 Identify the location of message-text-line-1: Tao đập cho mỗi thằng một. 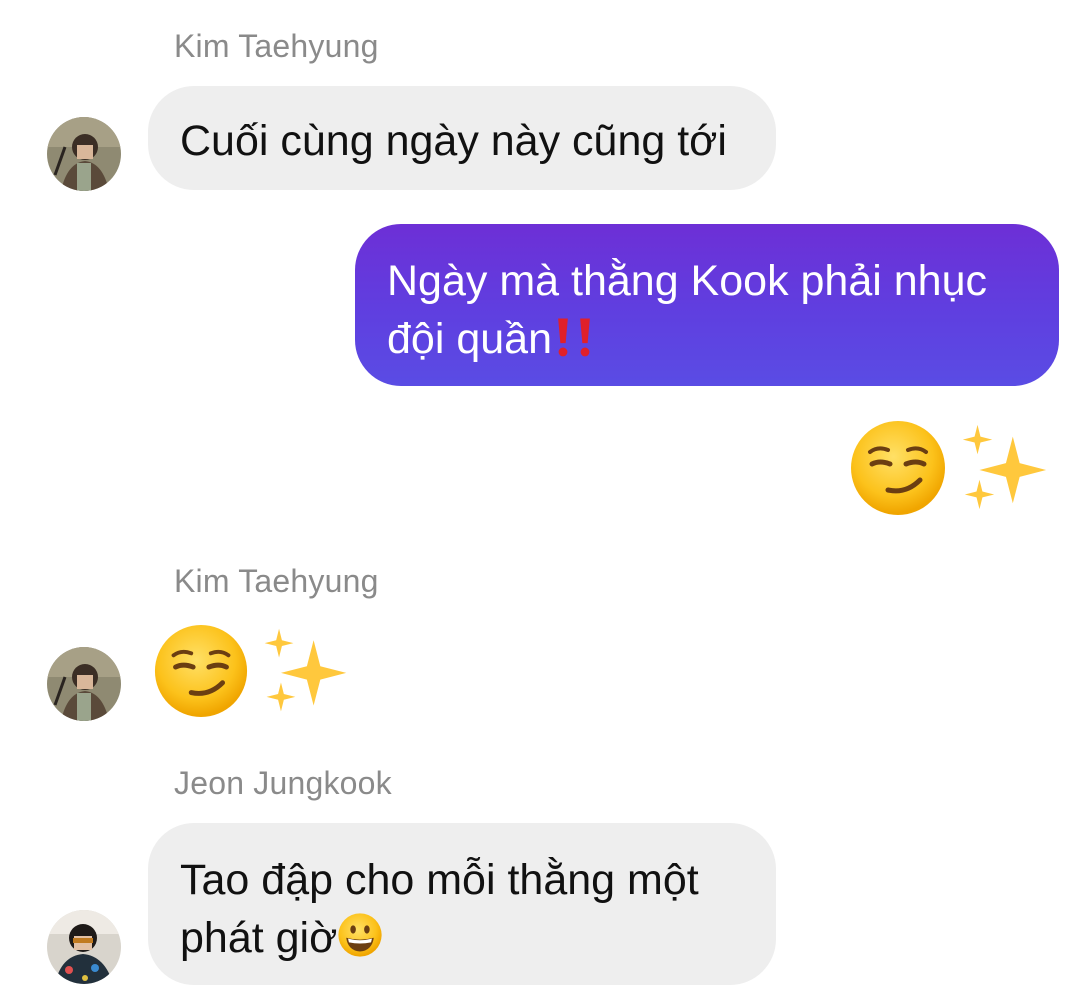
(439, 880).